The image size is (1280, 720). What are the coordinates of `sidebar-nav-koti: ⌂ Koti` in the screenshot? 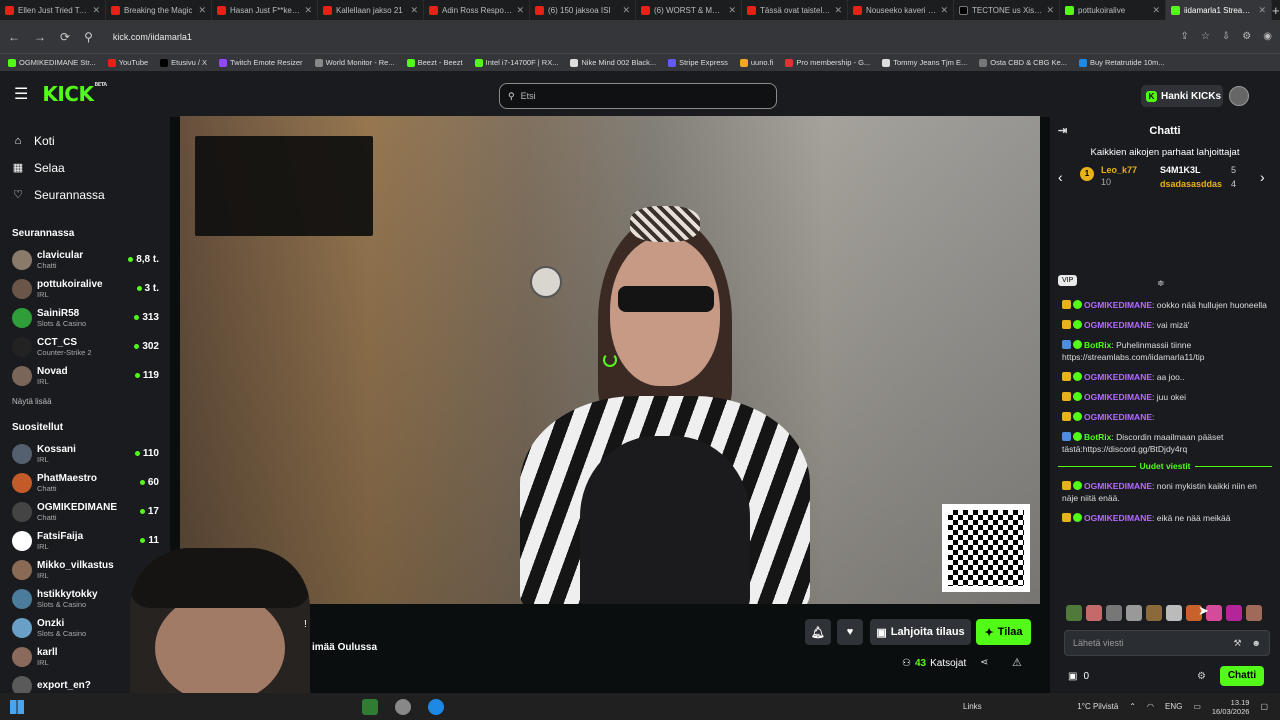 It's located at (91, 140).